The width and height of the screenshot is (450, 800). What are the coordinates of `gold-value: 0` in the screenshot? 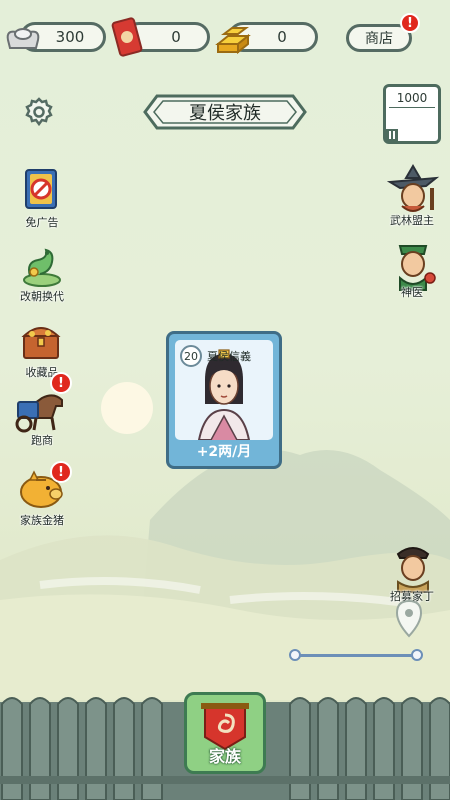 It's located at (282, 37).